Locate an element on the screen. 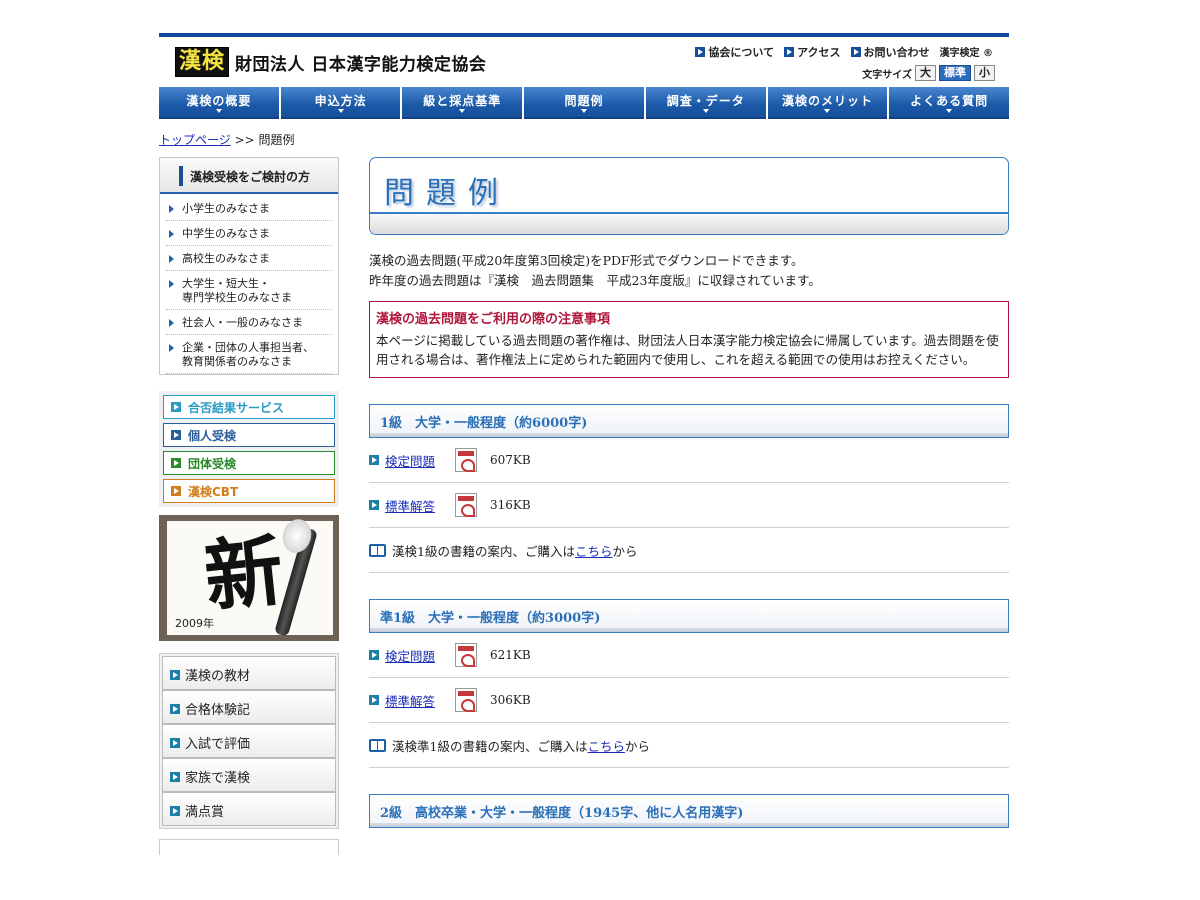  header-links: 協会について アクセス お問い合わせ 漢字検定 ® is located at coordinates (844, 52).